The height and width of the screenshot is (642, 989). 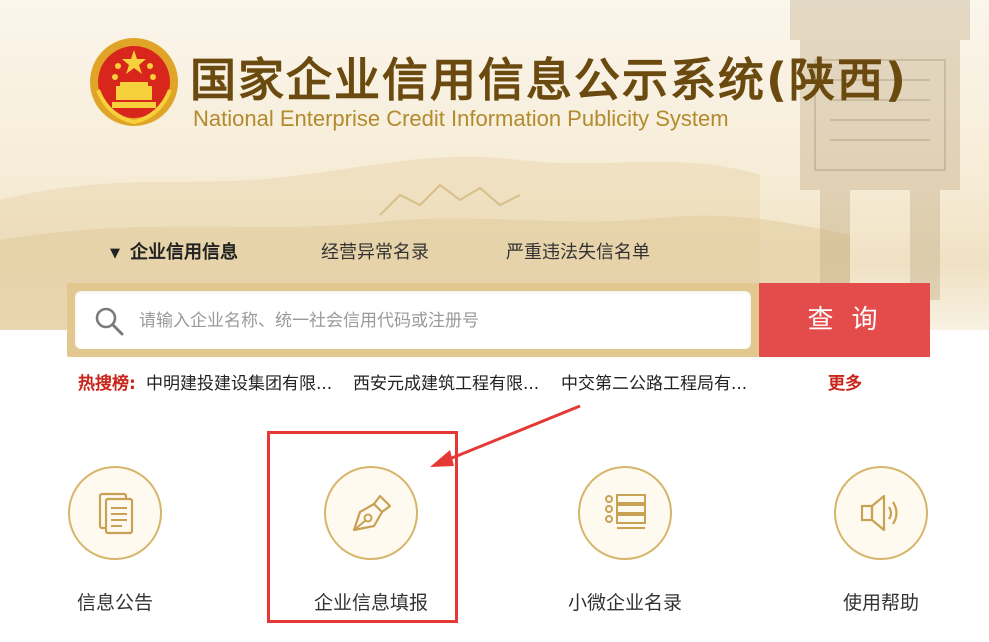 I want to click on document-icon, so click(x=116, y=513).